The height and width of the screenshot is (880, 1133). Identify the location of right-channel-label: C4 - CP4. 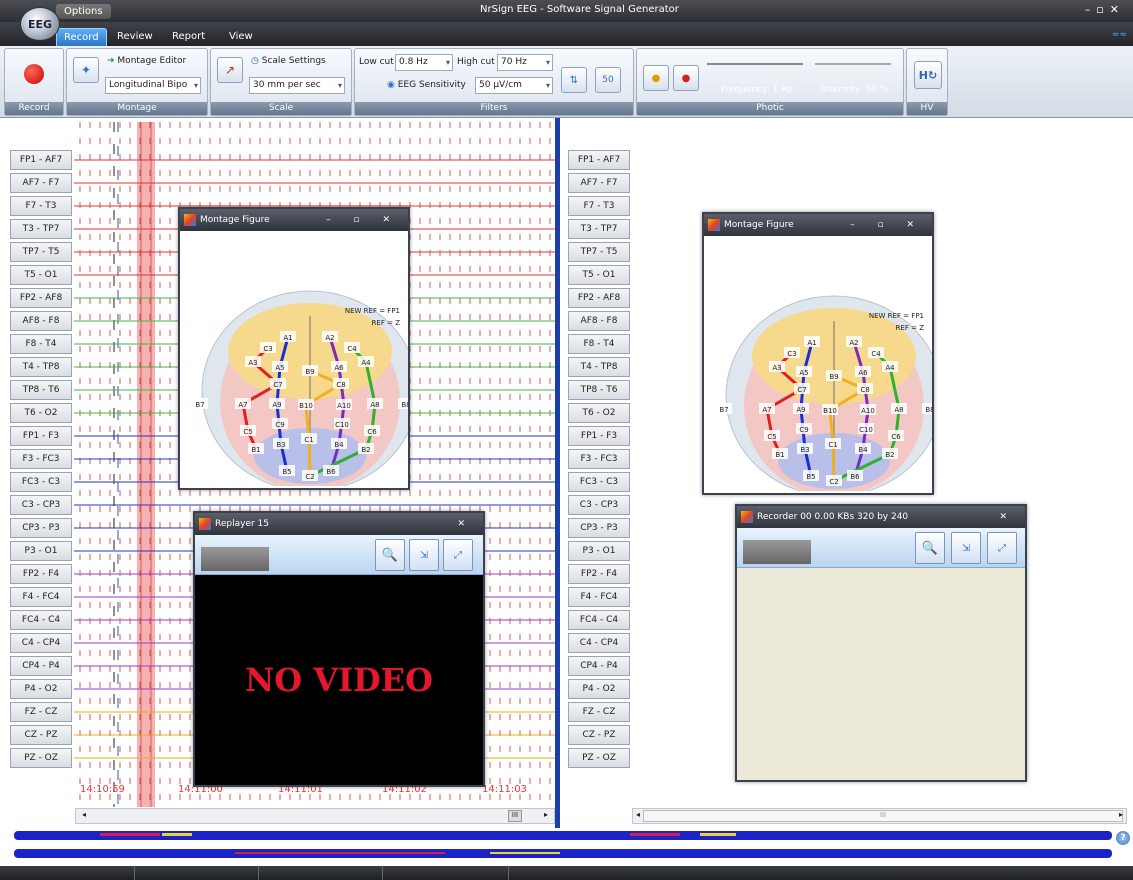
(599, 643).